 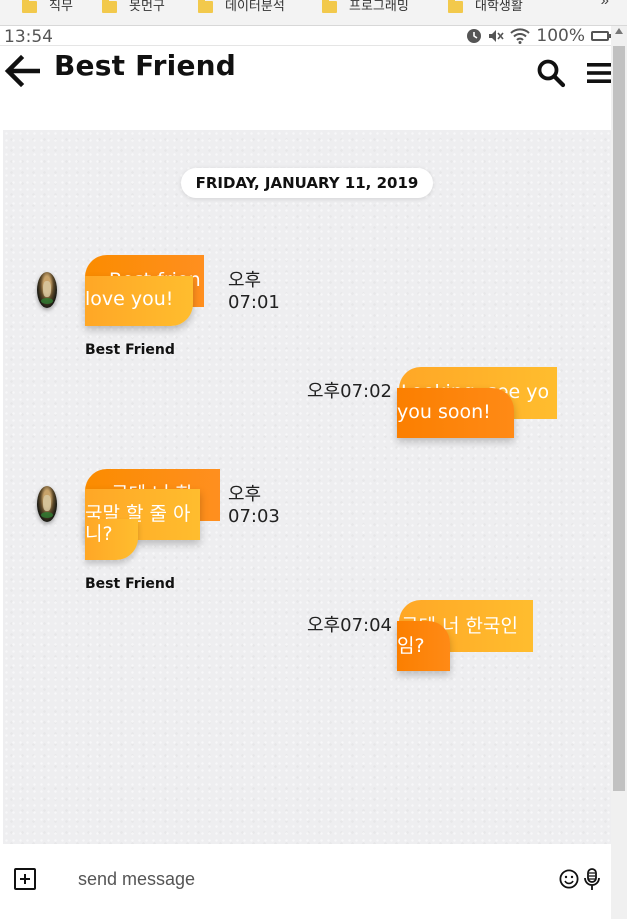 I want to click on bookmark-folder-4: 프로그래밍, so click(x=365, y=7).